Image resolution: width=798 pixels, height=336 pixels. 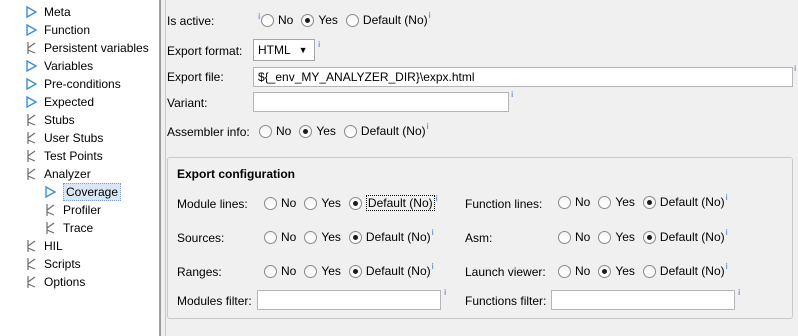 I want to click on asm-default-radio: Default (No) i, so click(x=685, y=236).